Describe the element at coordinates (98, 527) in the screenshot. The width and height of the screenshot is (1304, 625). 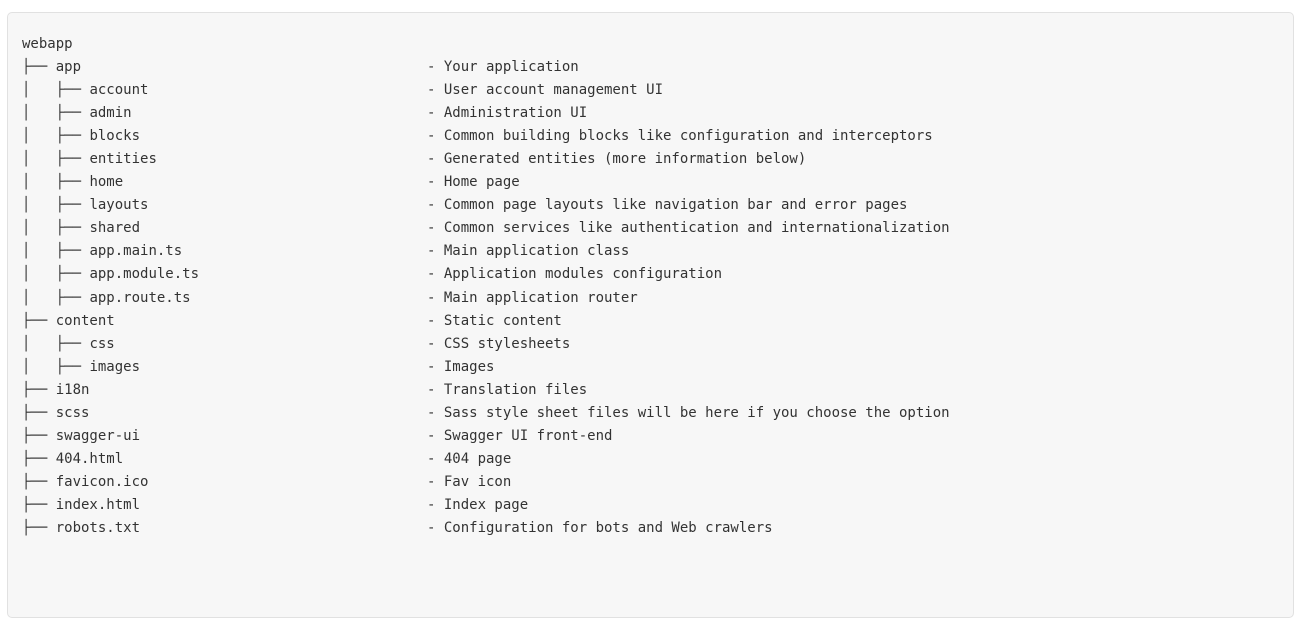
I see `tree-item-name: robots.txt` at that location.